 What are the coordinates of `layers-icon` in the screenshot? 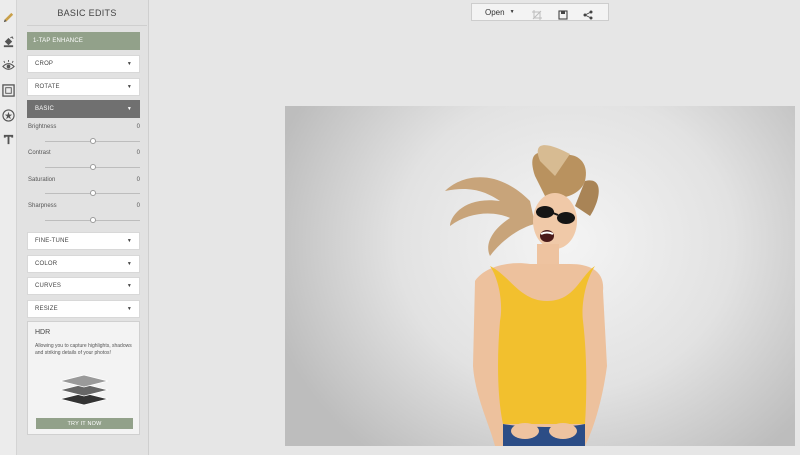 It's located at (84, 389).